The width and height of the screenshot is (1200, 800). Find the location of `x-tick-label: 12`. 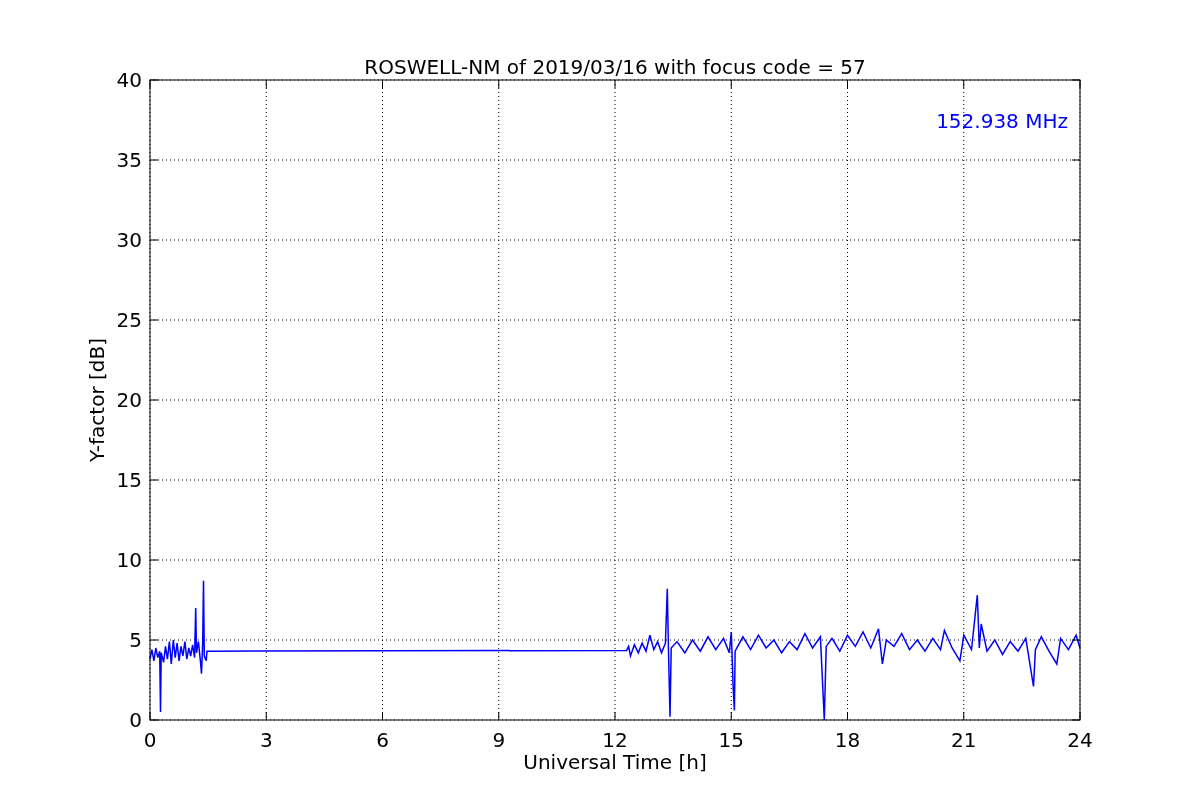

x-tick-label: 12 is located at coordinates (615, 740).